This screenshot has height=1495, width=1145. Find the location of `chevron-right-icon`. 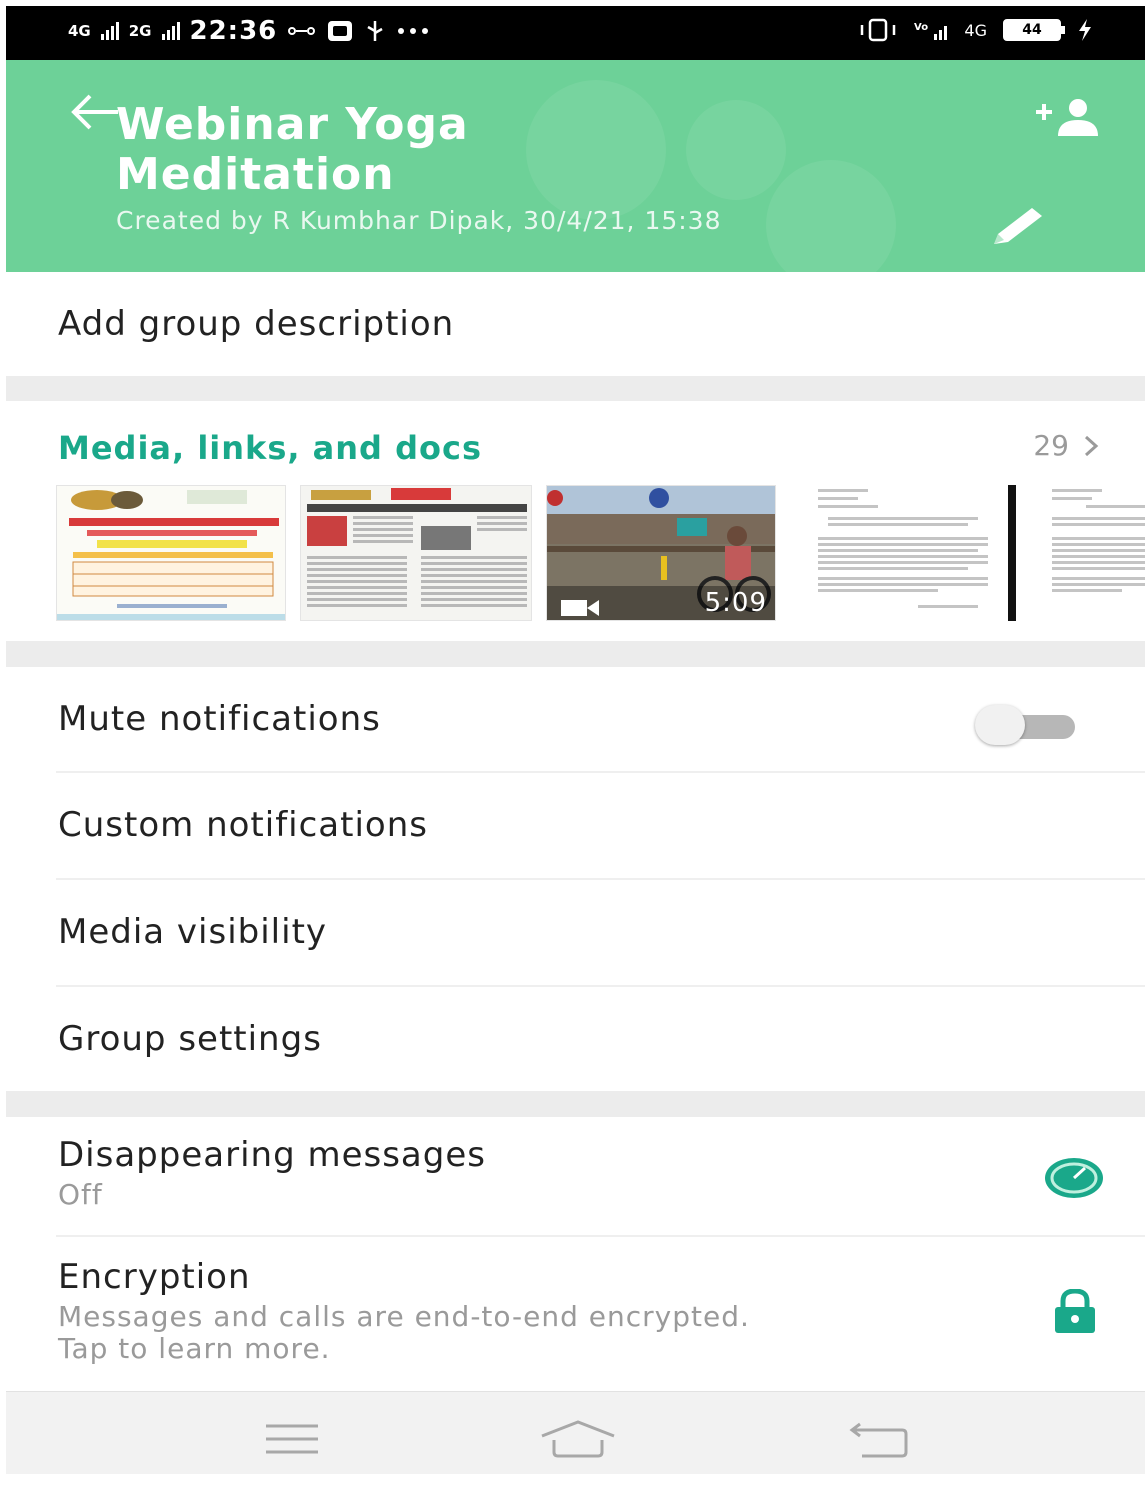

chevron-right-icon is located at coordinates (1091, 445).